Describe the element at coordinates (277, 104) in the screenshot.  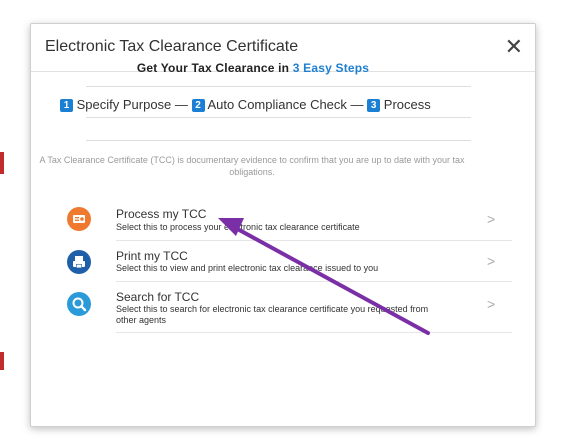
I see `step-2-label: Auto Compliance Check` at that location.